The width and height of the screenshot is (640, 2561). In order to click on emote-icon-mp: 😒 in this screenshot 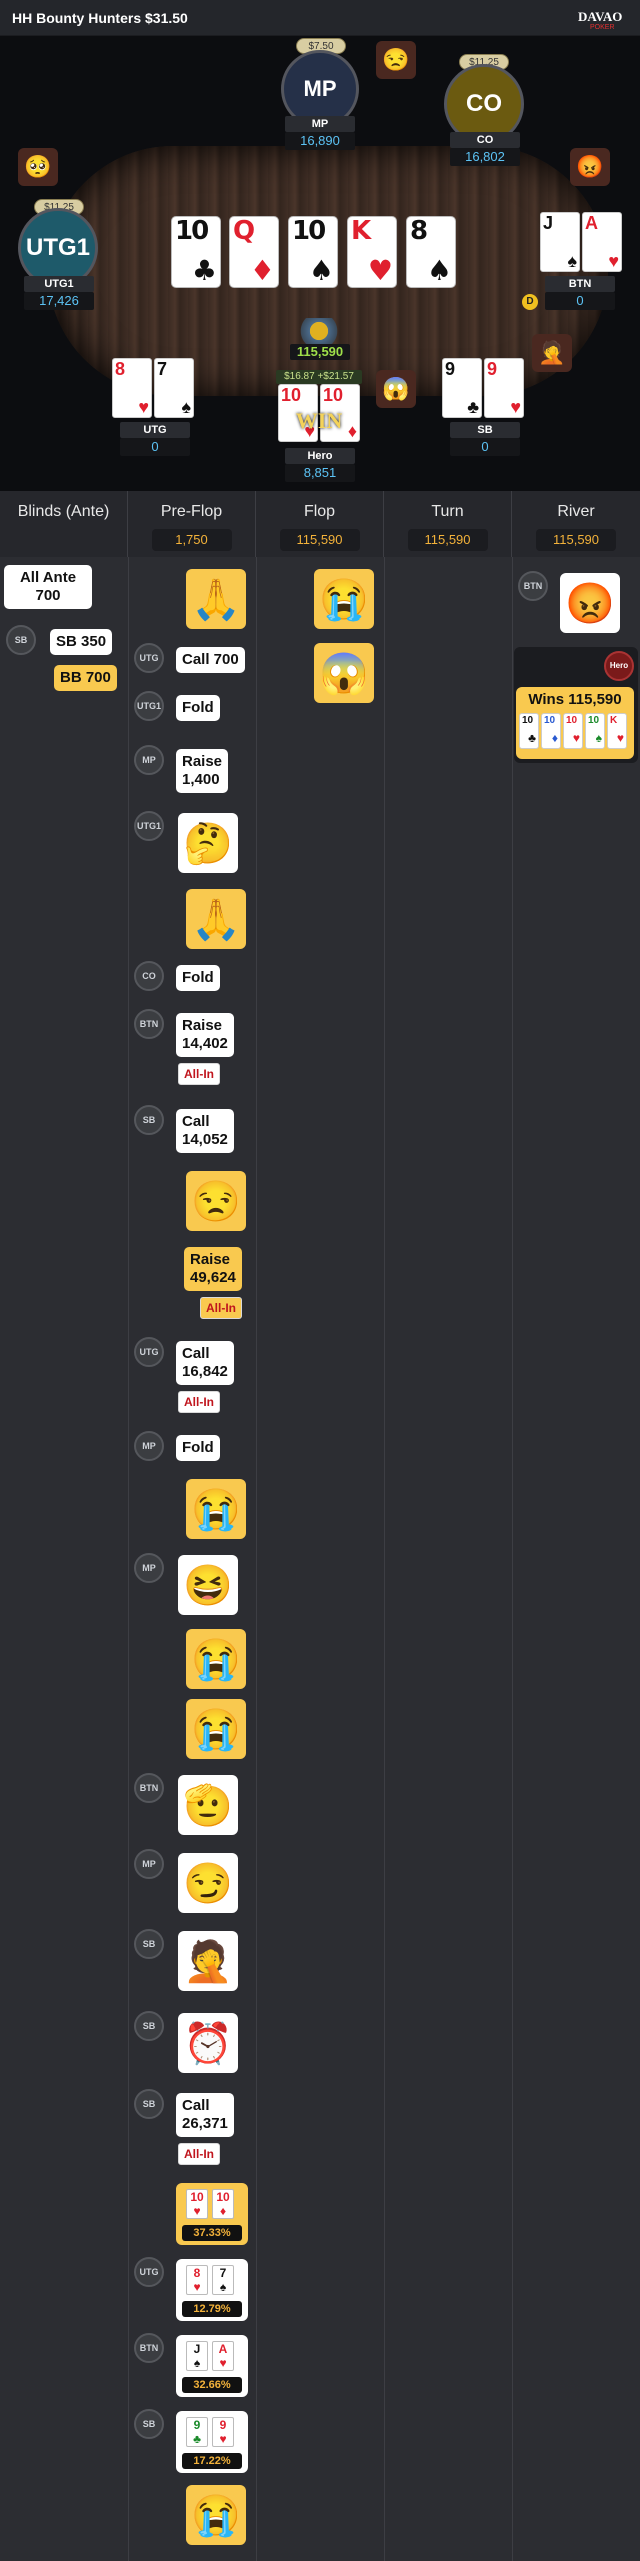, I will do `click(396, 60)`.